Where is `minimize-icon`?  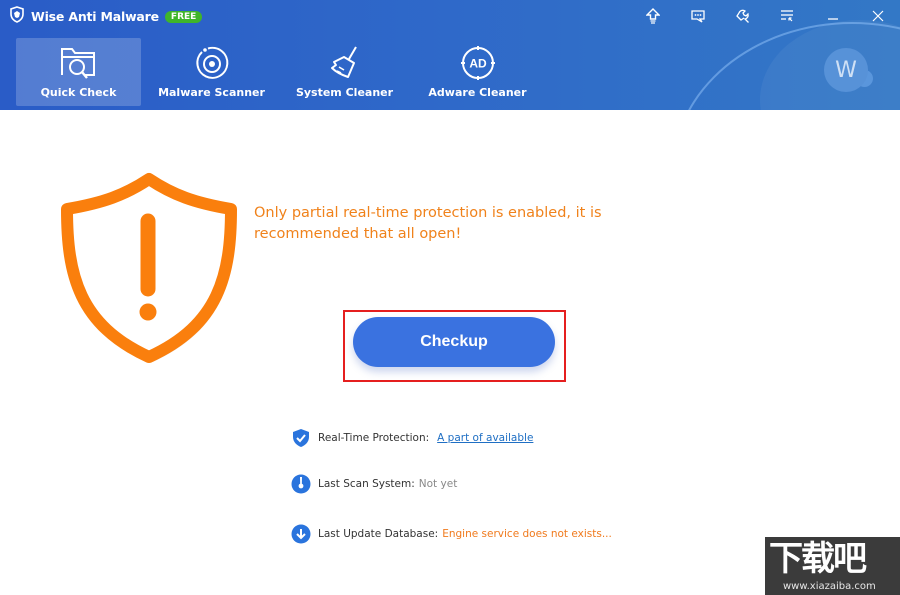
minimize-icon is located at coordinates (832, 19).